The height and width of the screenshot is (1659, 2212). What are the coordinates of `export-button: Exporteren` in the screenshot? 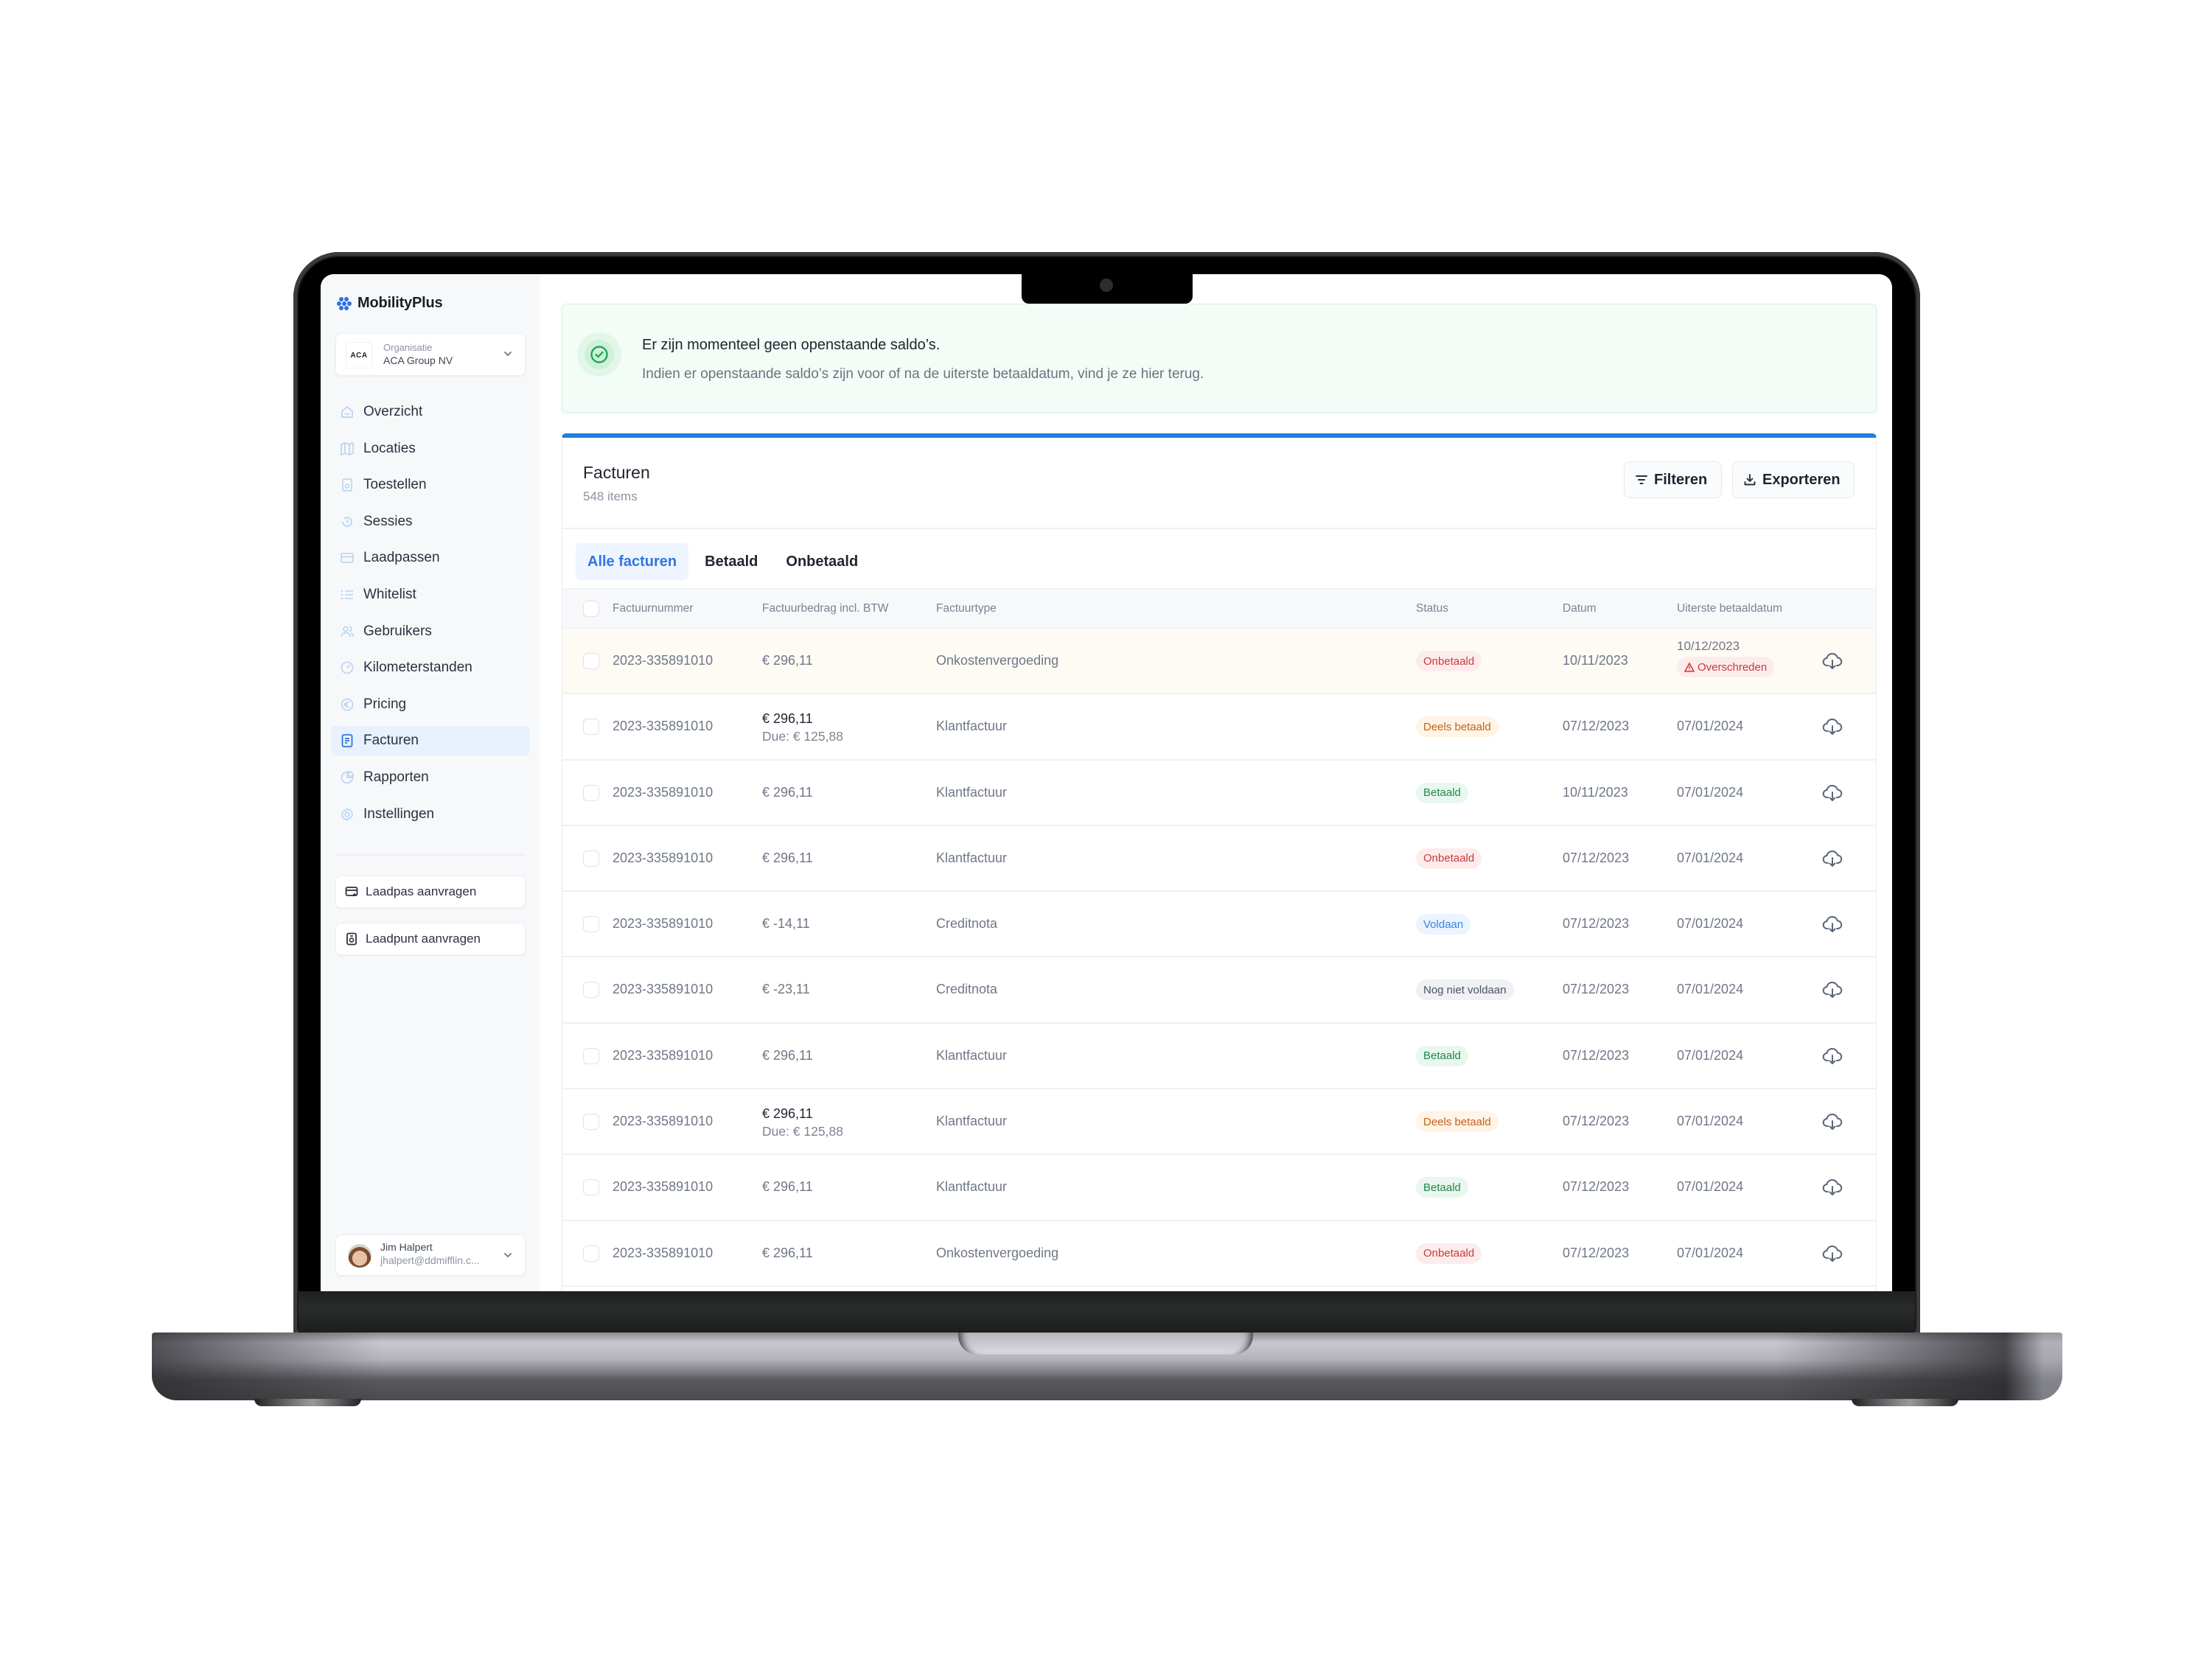 It's located at (1793, 479).